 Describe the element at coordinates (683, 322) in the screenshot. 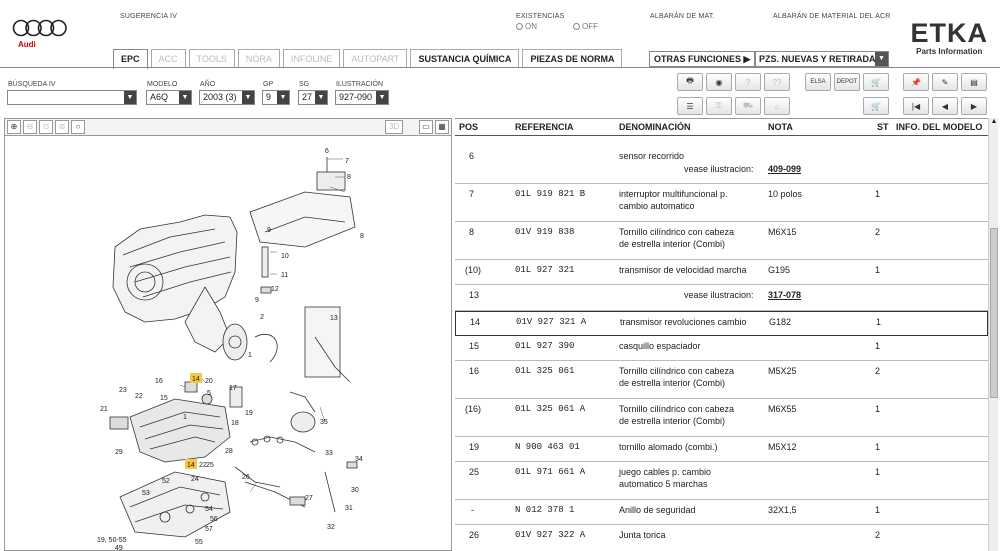

I see `cell-denom: transmisor revoluciones cambio` at that location.